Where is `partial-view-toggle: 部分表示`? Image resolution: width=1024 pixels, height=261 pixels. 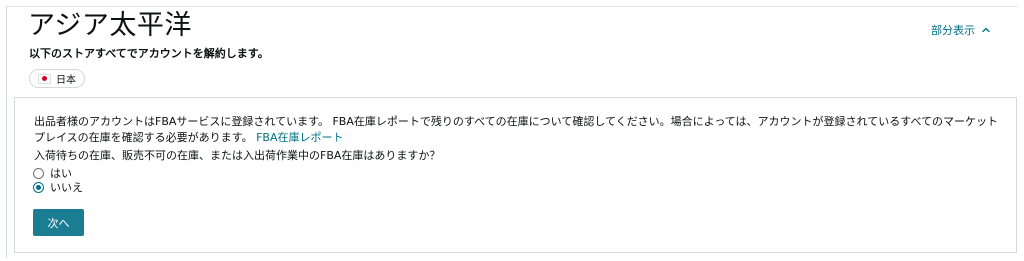 partial-view-toggle: 部分表示 is located at coordinates (961, 30).